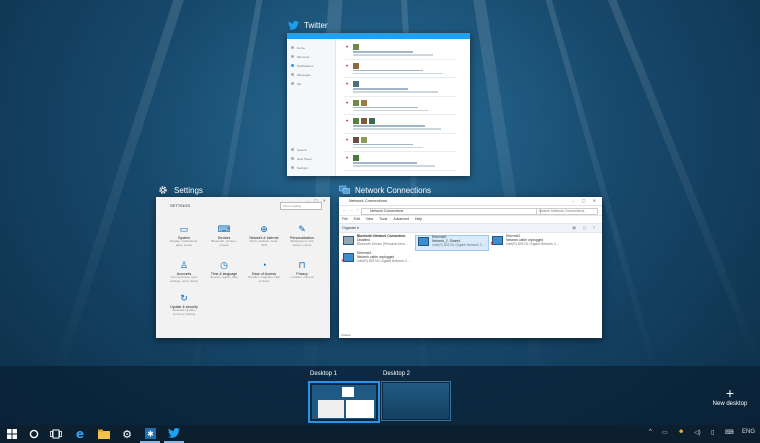 The height and width of the screenshot is (443, 760). I want to click on file-explorer-icon, so click(104, 434).